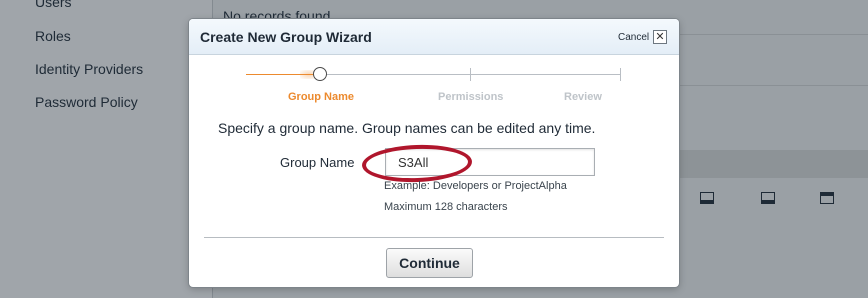  What do you see at coordinates (446, 207) in the screenshot?
I see `group-name-limit: Maximum 128 characters` at bounding box center [446, 207].